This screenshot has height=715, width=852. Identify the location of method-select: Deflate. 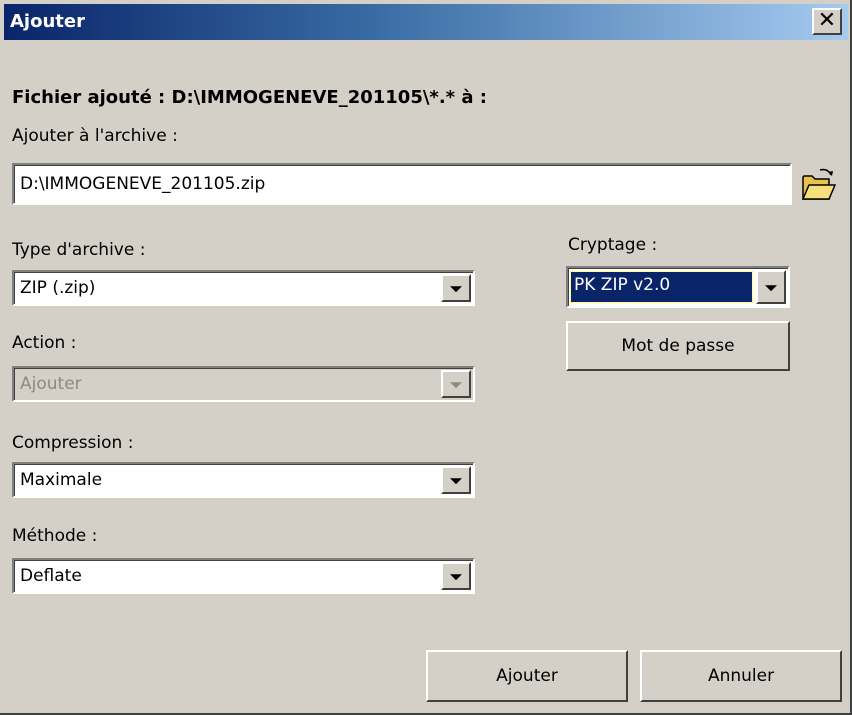
(243, 576).